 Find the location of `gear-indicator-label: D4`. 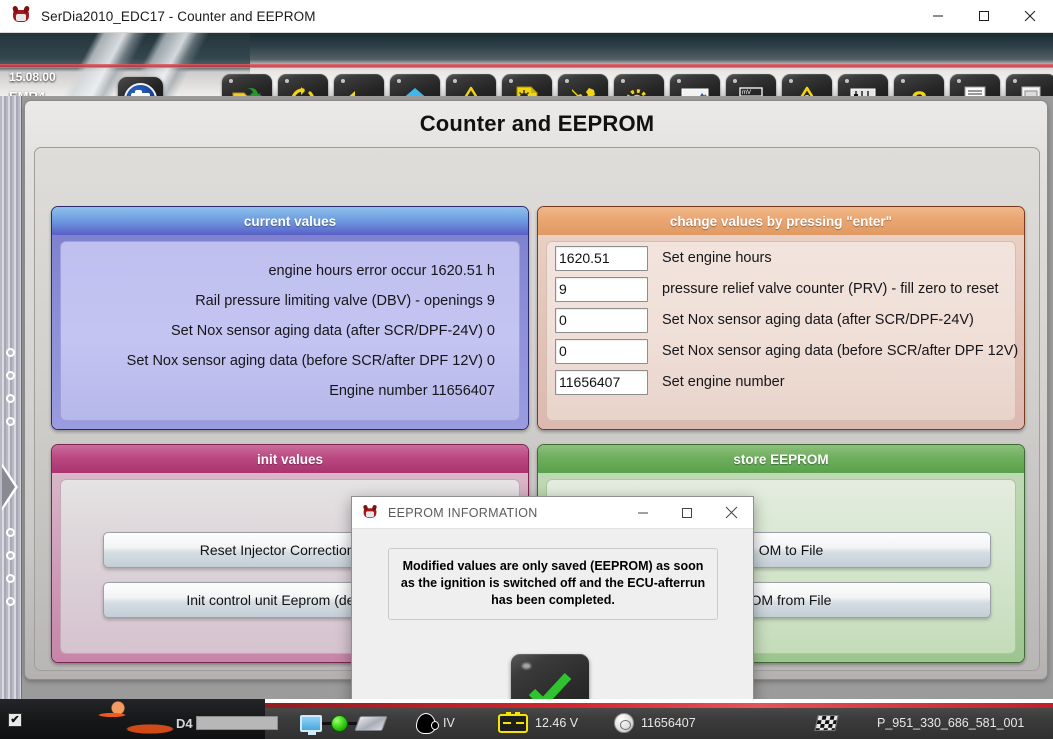

gear-indicator-label: D4 is located at coordinates (184, 723).